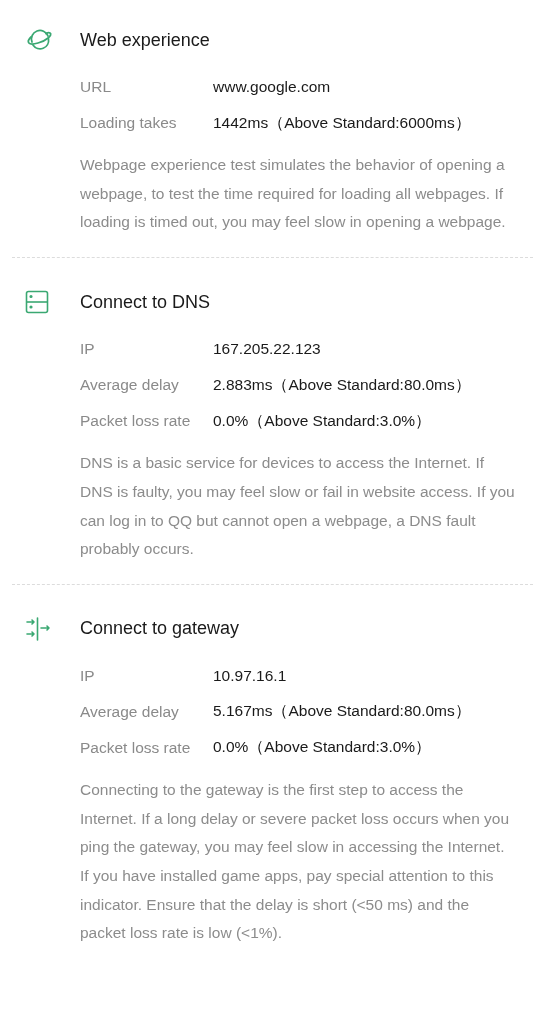 This screenshot has width=545, height=1024. What do you see at coordinates (160, 629) in the screenshot?
I see `section-title: Connect to gateway` at bounding box center [160, 629].